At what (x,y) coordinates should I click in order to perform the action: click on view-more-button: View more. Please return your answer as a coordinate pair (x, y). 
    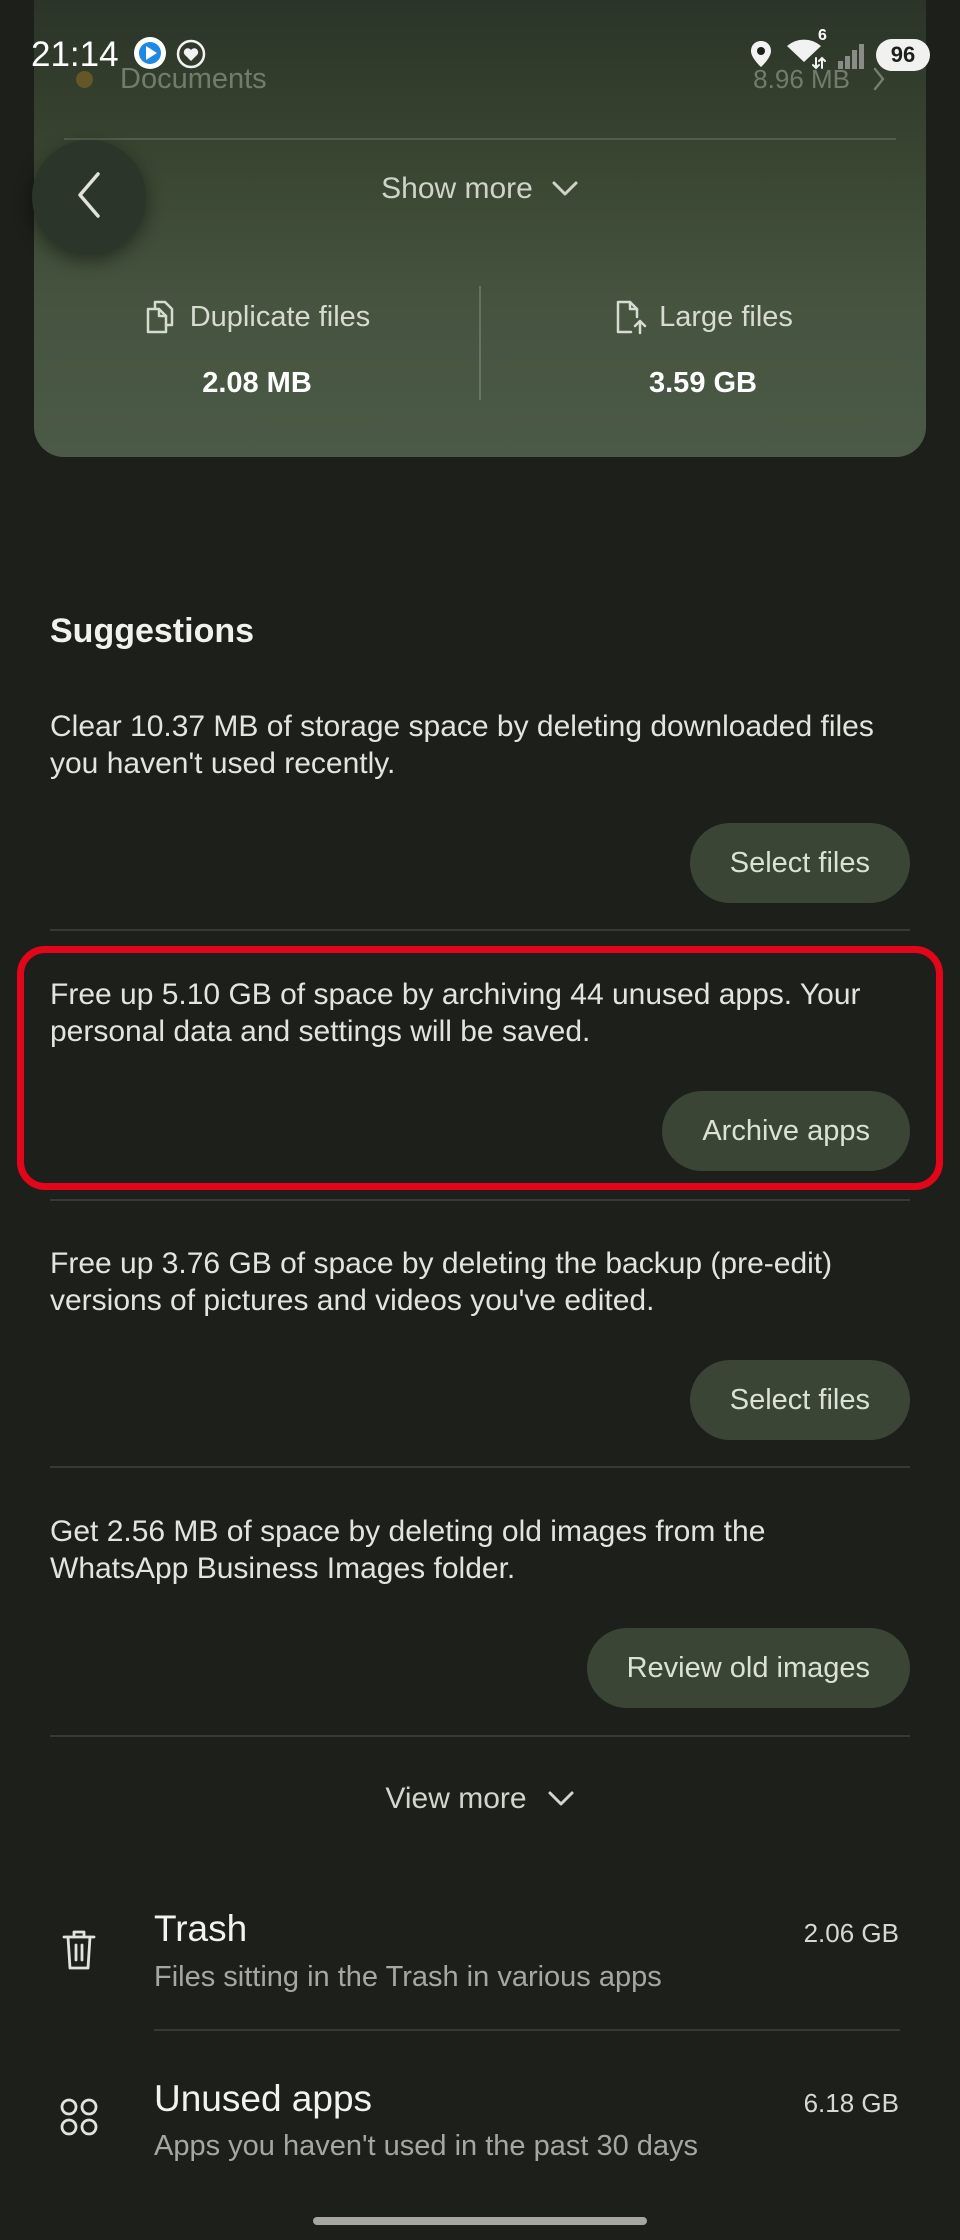
    Looking at the image, I should click on (480, 1799).